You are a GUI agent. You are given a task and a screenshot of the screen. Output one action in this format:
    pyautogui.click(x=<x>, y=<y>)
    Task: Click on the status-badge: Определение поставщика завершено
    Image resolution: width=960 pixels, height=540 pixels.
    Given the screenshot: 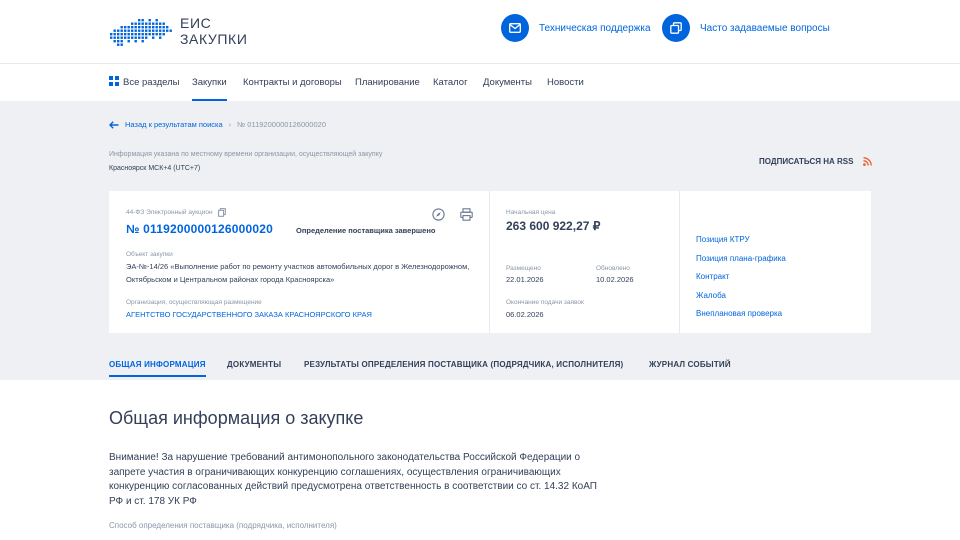 What is the action you would take?
    pyautogui.click(x=366, y=230)
    